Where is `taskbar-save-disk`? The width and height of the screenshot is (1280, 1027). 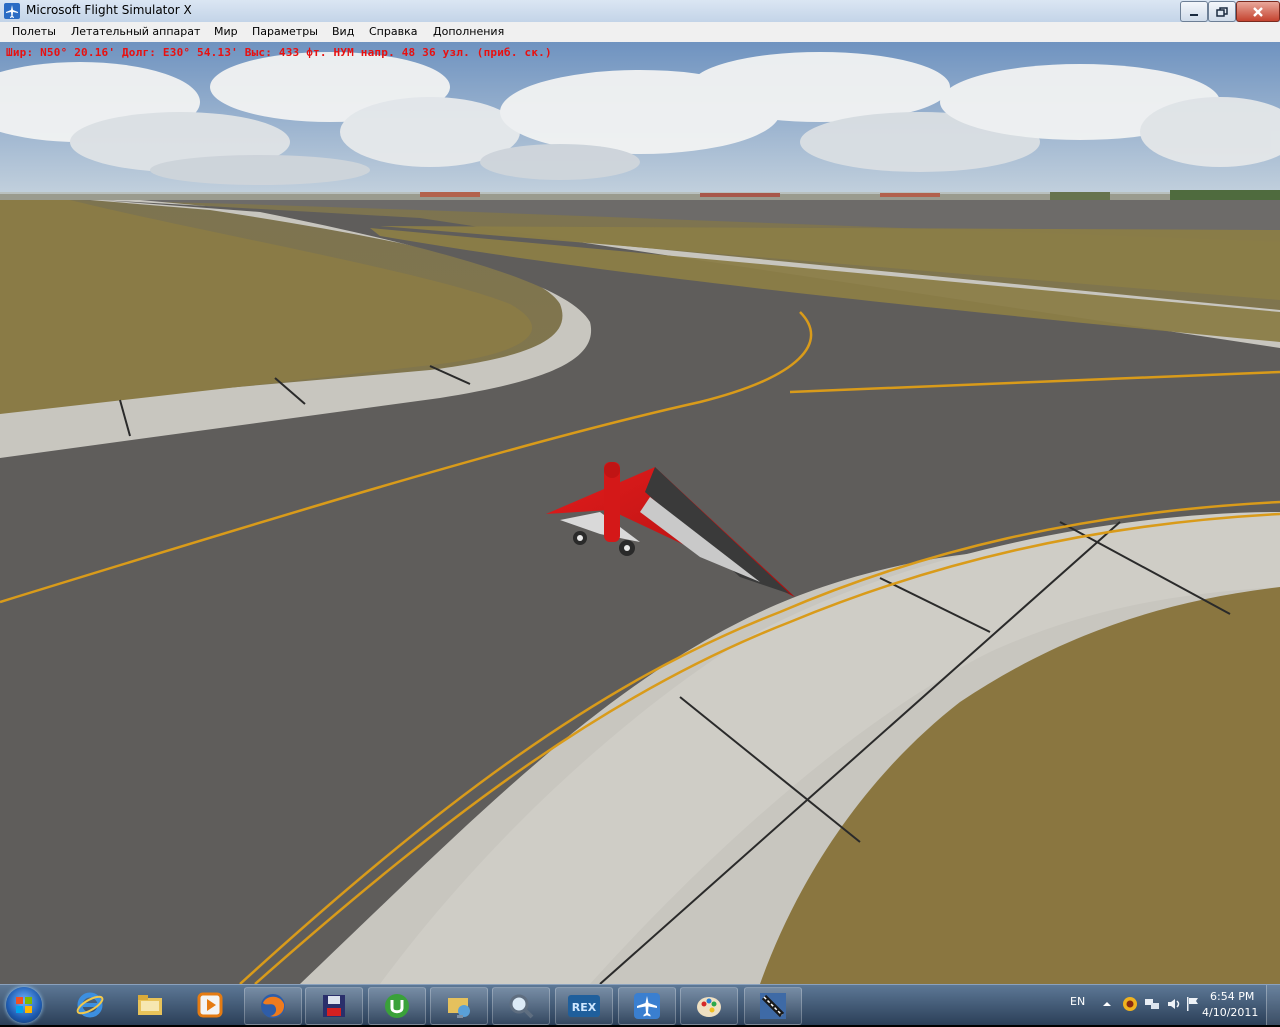
taskbar-save-disk is located at coordinates (334, 1006).